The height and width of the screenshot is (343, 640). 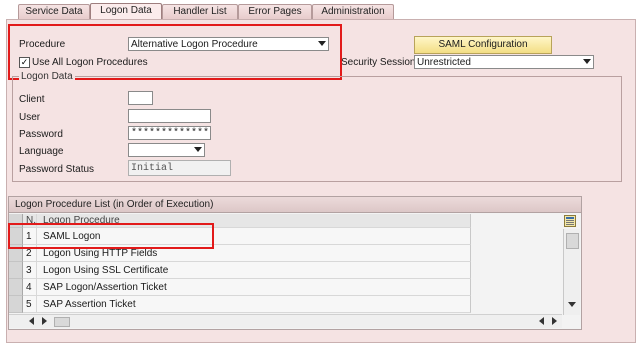 I want to click on logon-data-title: Logon Data, so click(x=47, y=76).